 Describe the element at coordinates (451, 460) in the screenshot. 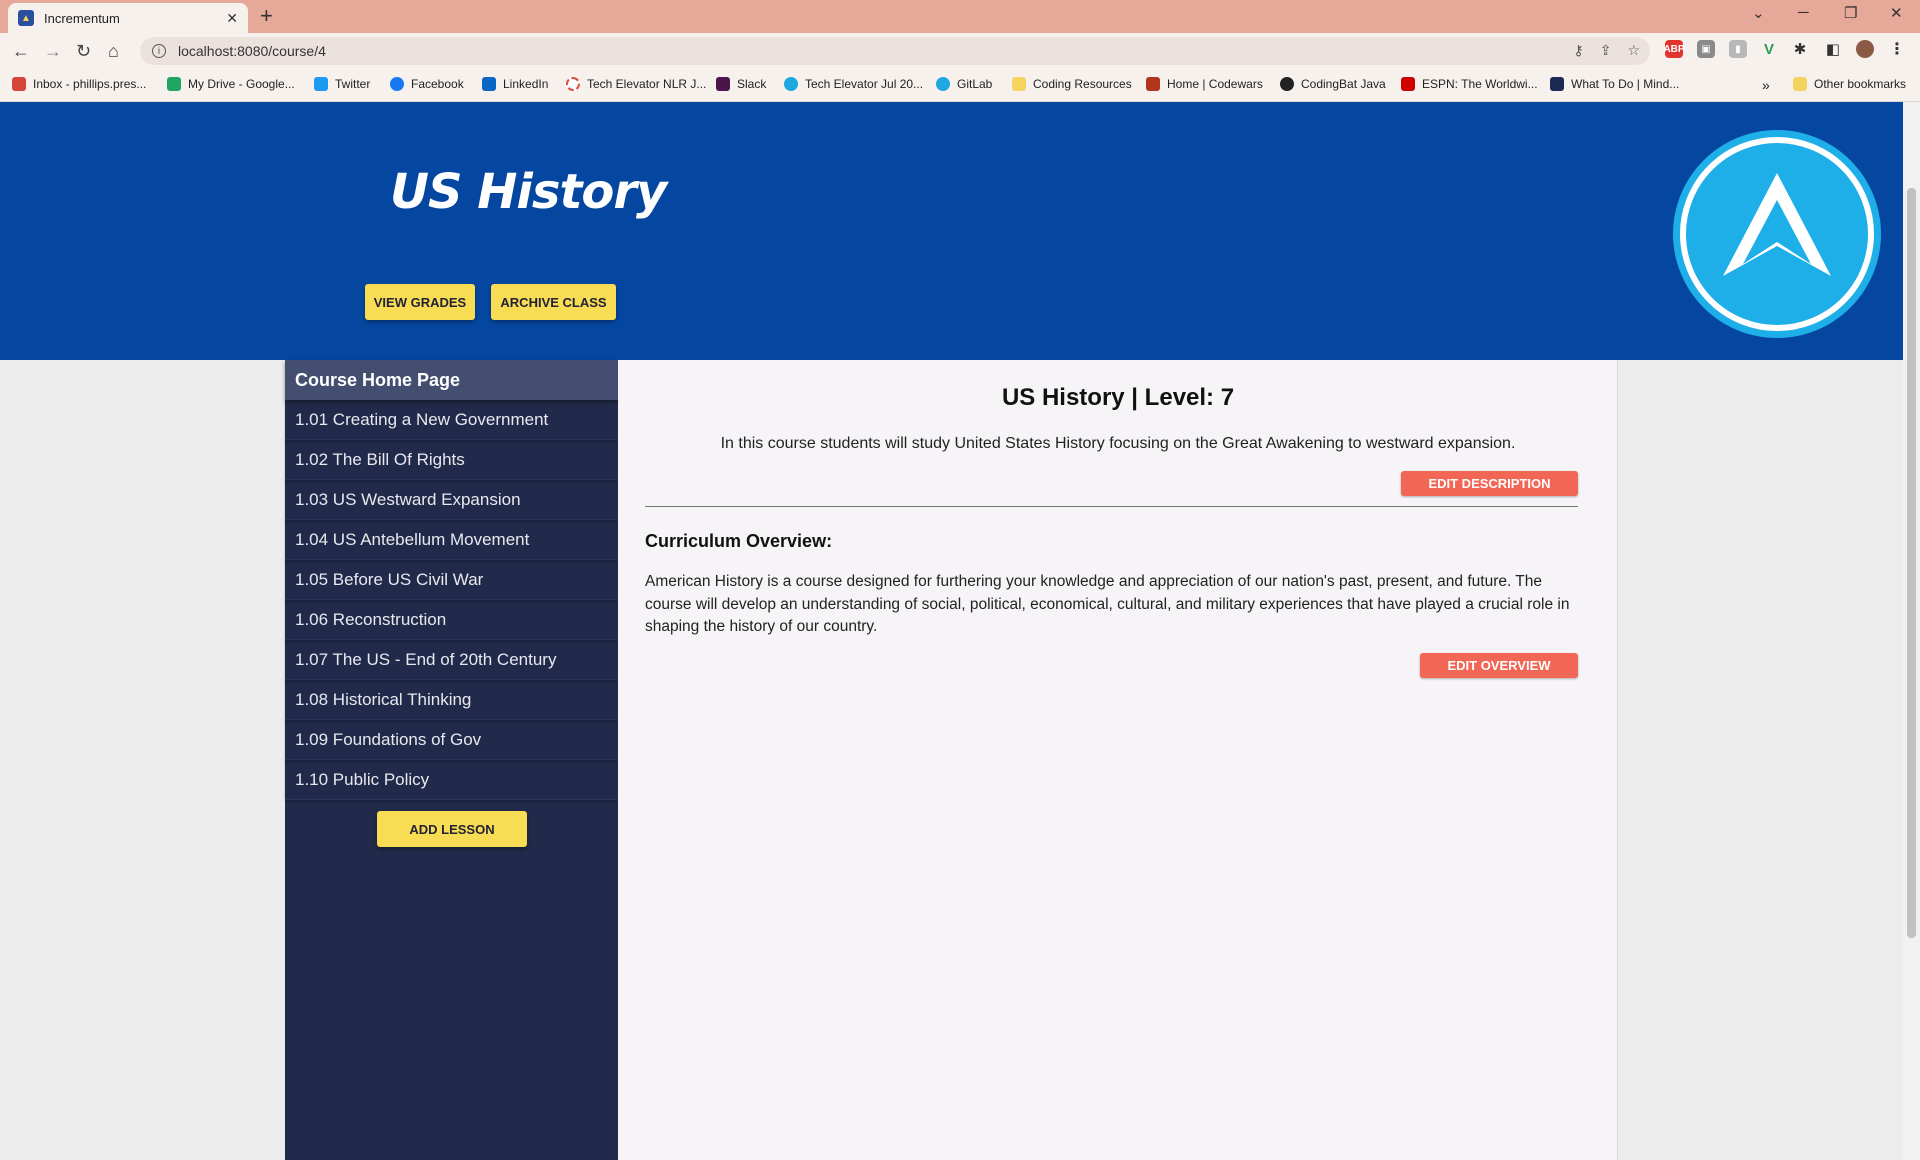

I see `lesson-item: 1.02 The Bill Of Rights` at that location.